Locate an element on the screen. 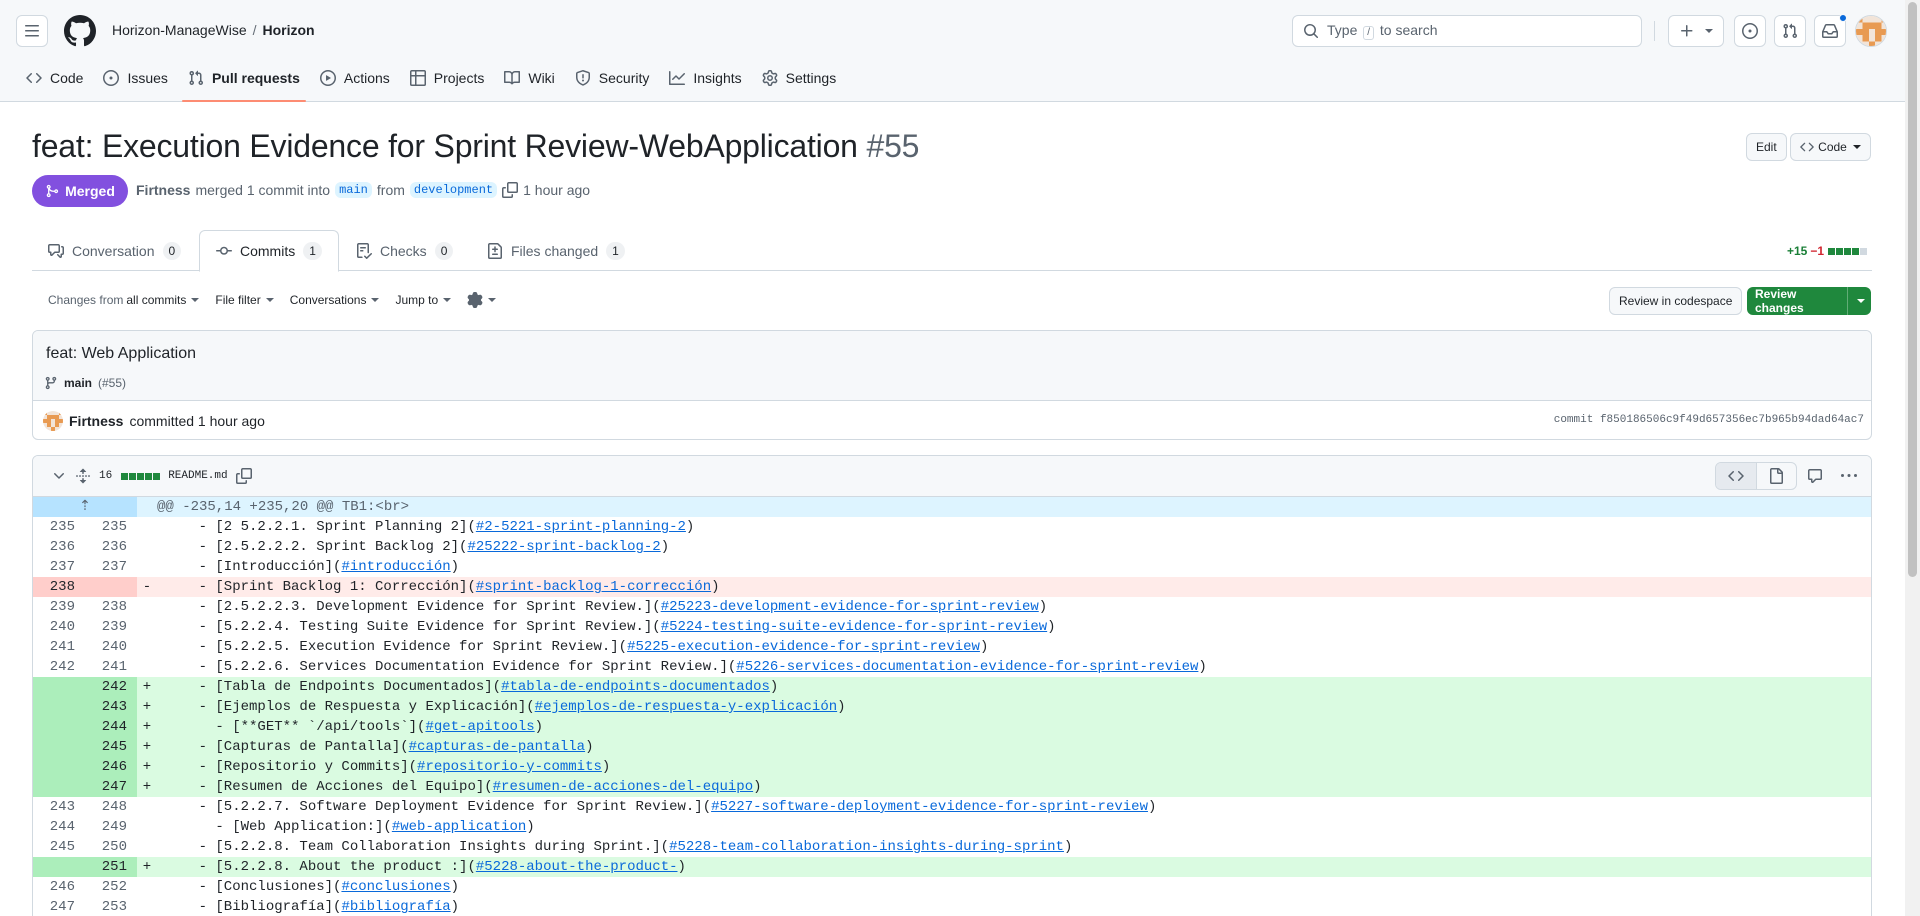 The width and height of the screenshot is (1920, 916). new-line-number: 245 is located at coordinates (111, 747).